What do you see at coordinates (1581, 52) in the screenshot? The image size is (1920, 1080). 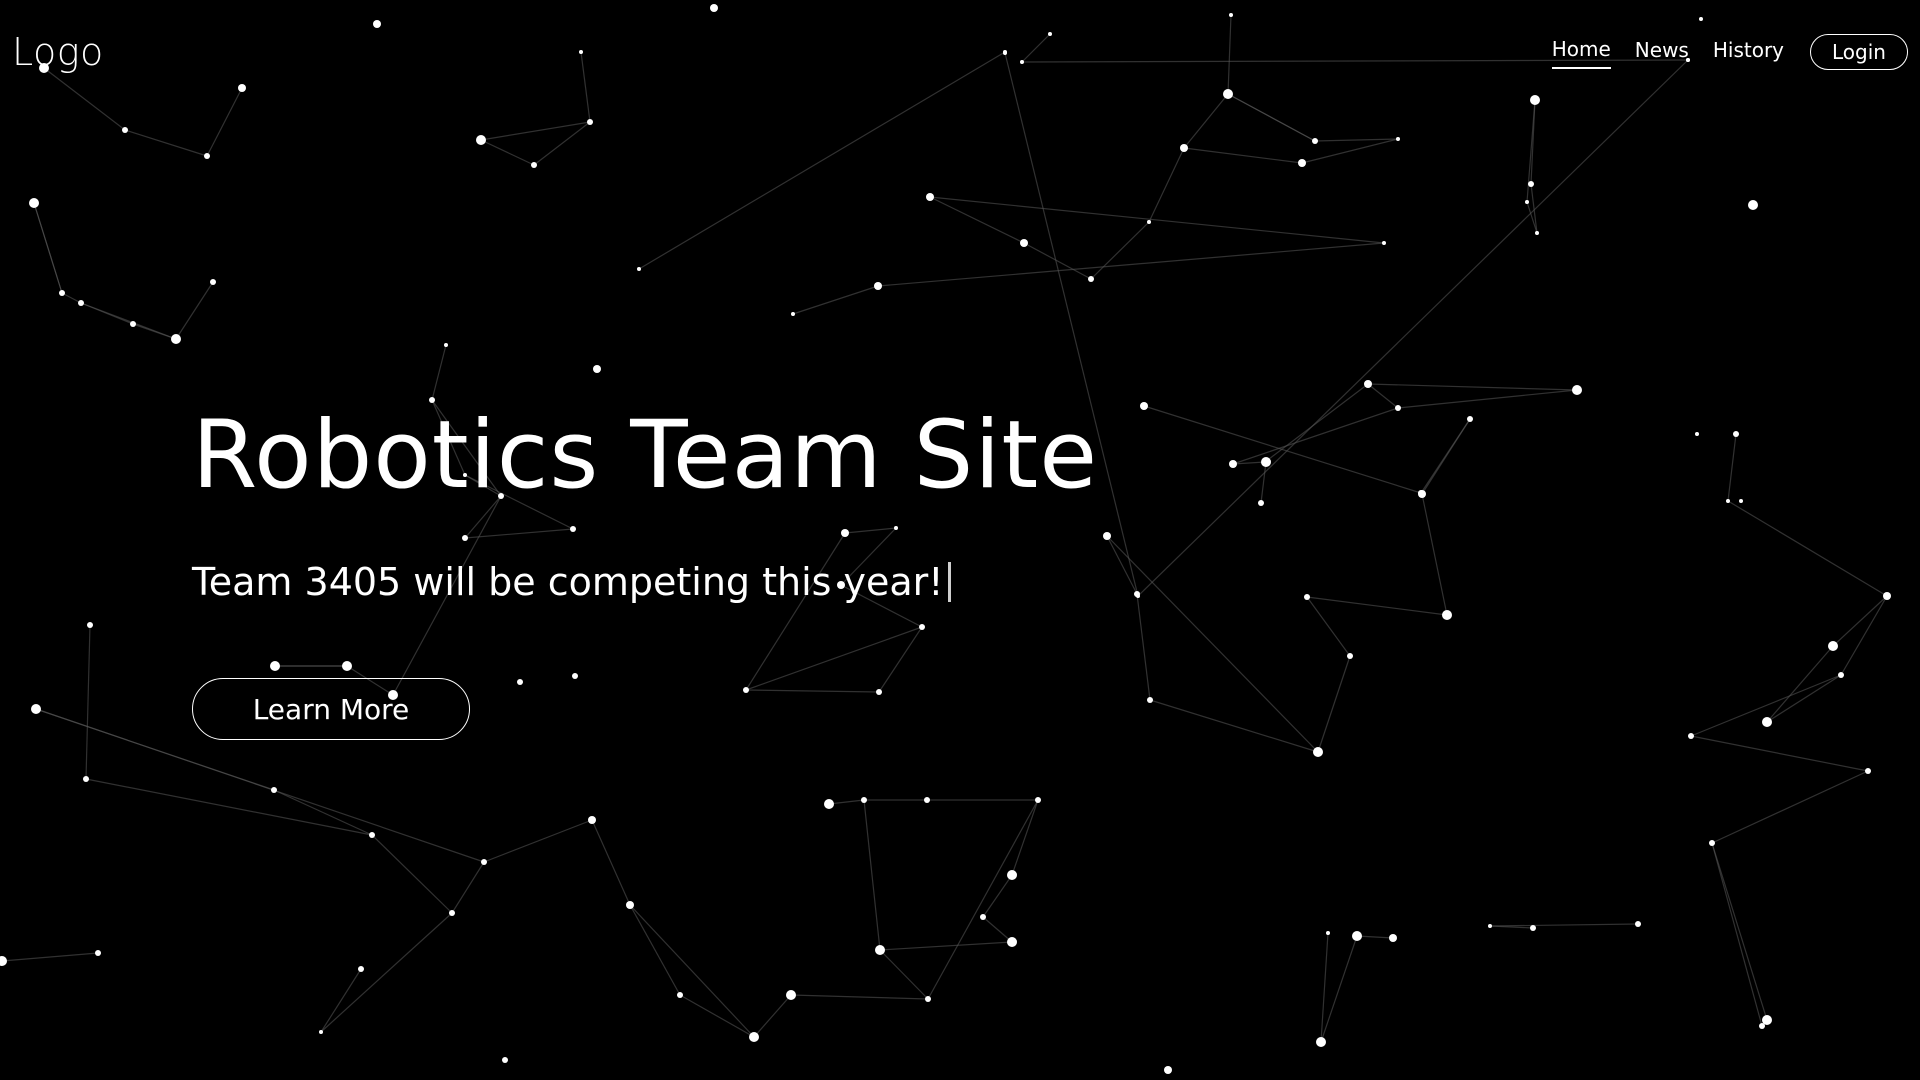 I see `nav-link-home: Home` at bounding box center [1581, 52].